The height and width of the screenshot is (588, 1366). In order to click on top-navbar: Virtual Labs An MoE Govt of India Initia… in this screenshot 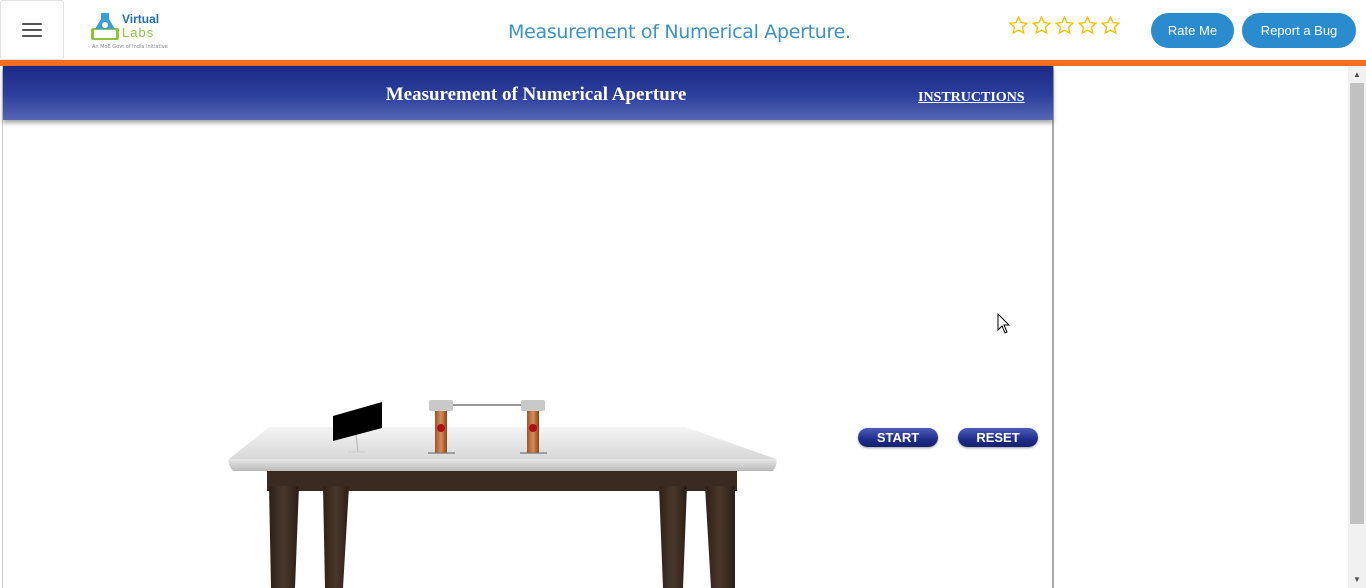, I will do `click(683, 30)`.